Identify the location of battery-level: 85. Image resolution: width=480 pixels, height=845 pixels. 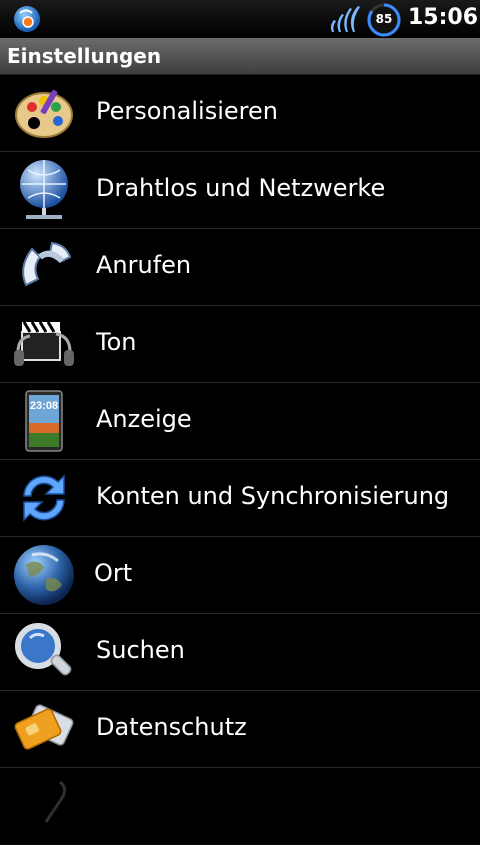
(384, 19).